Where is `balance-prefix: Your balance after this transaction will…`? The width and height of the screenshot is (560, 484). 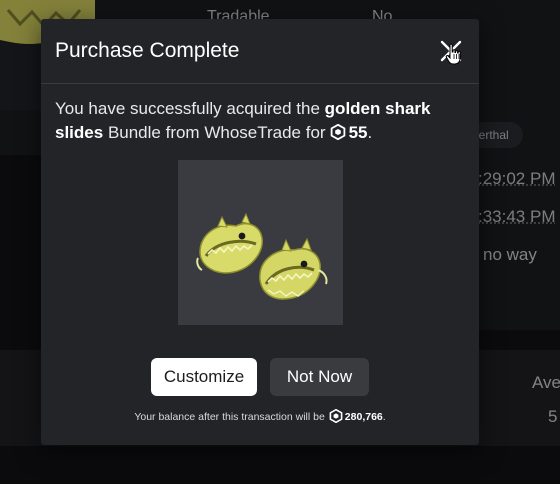 balance-prefix: Your balance after this transaction will… is located at coordinates (229, 417).